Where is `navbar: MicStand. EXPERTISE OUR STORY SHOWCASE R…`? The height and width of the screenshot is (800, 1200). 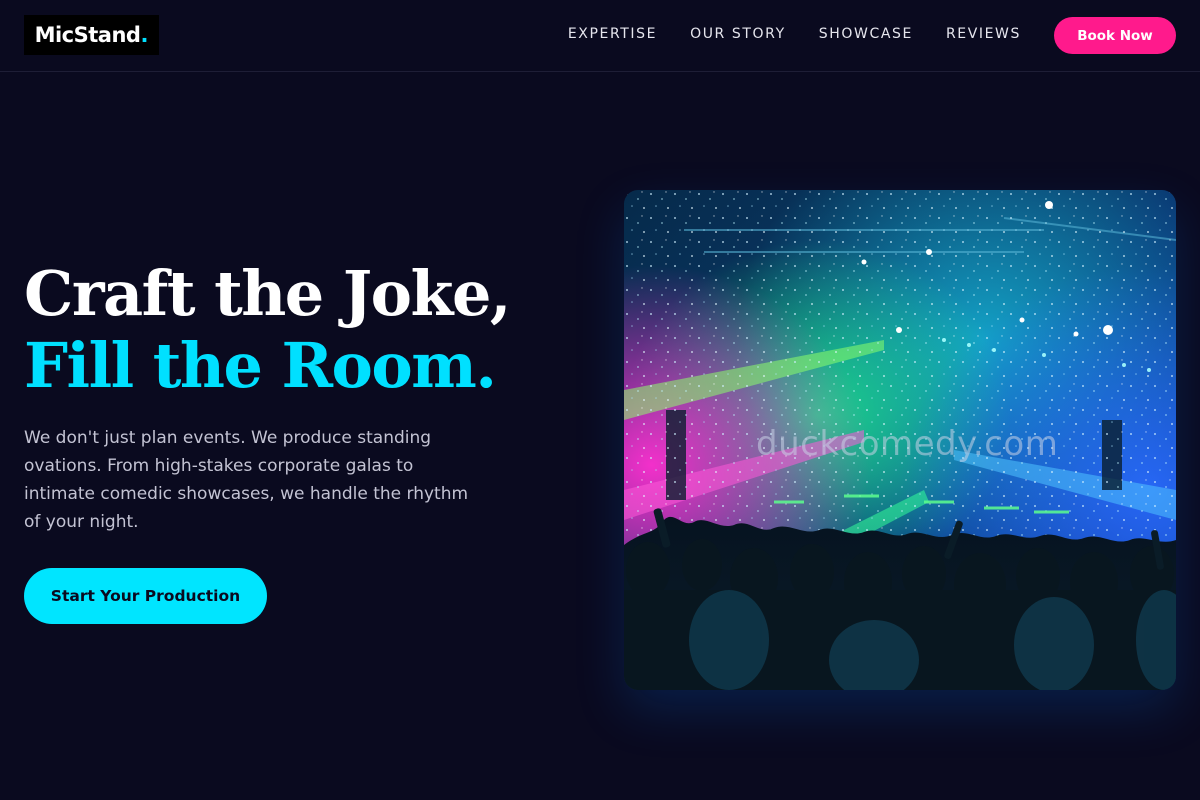 navbar: MicStand. EXPERTISE OUR STORY SHOWCASE R… is located at coordinates (600, 36).